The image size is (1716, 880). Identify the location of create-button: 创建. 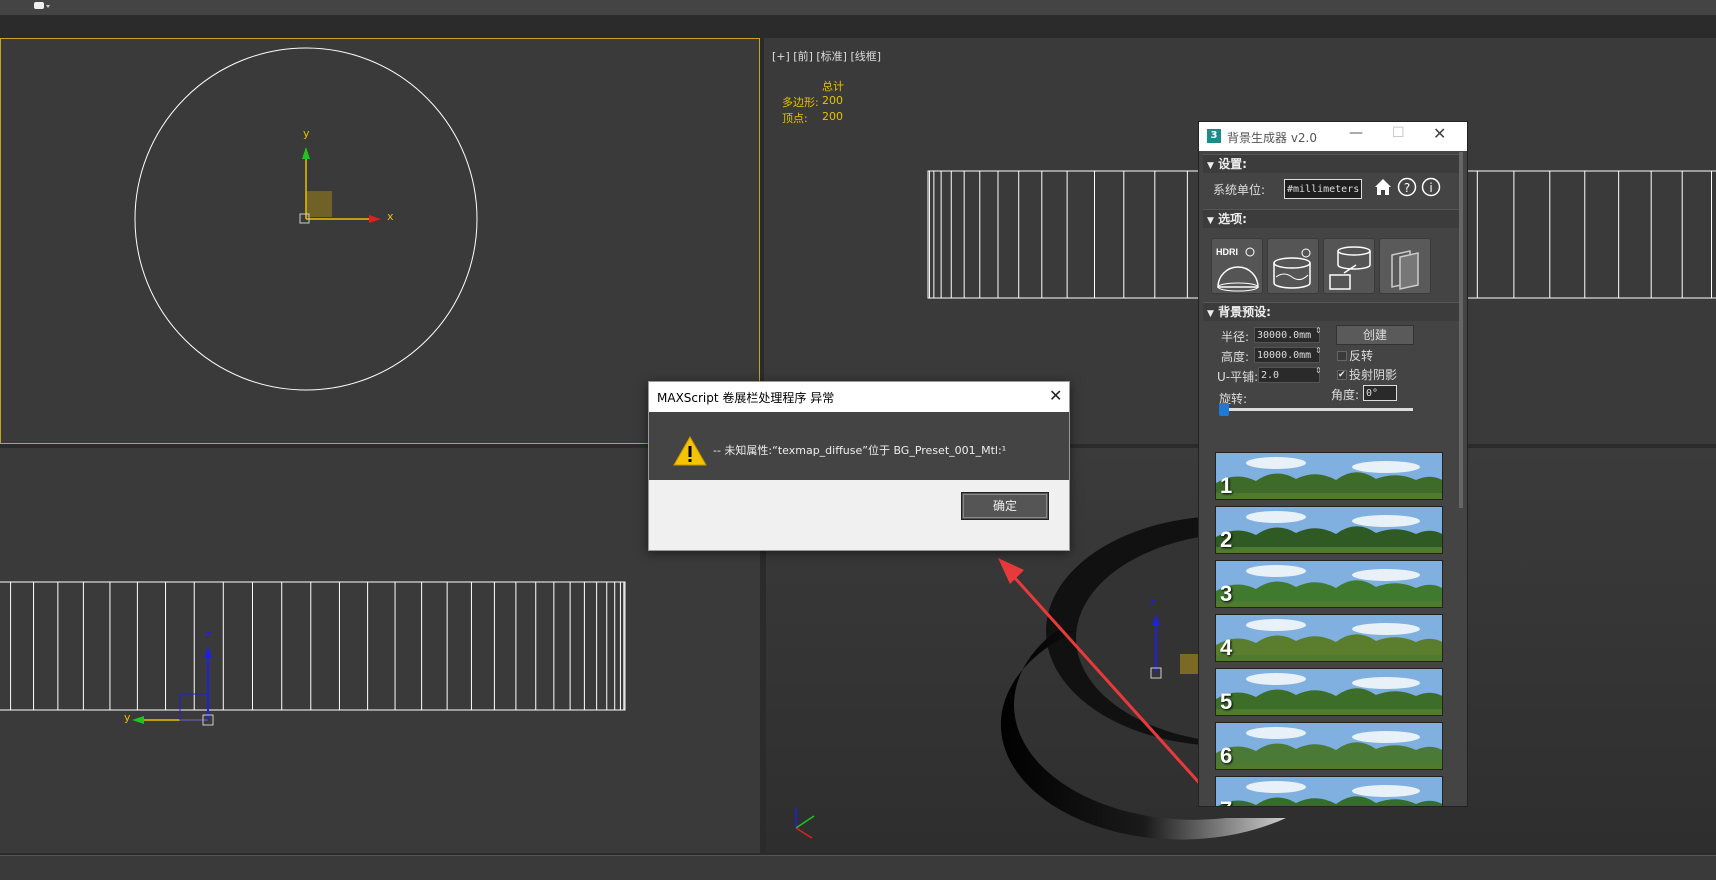
(1375, 335).